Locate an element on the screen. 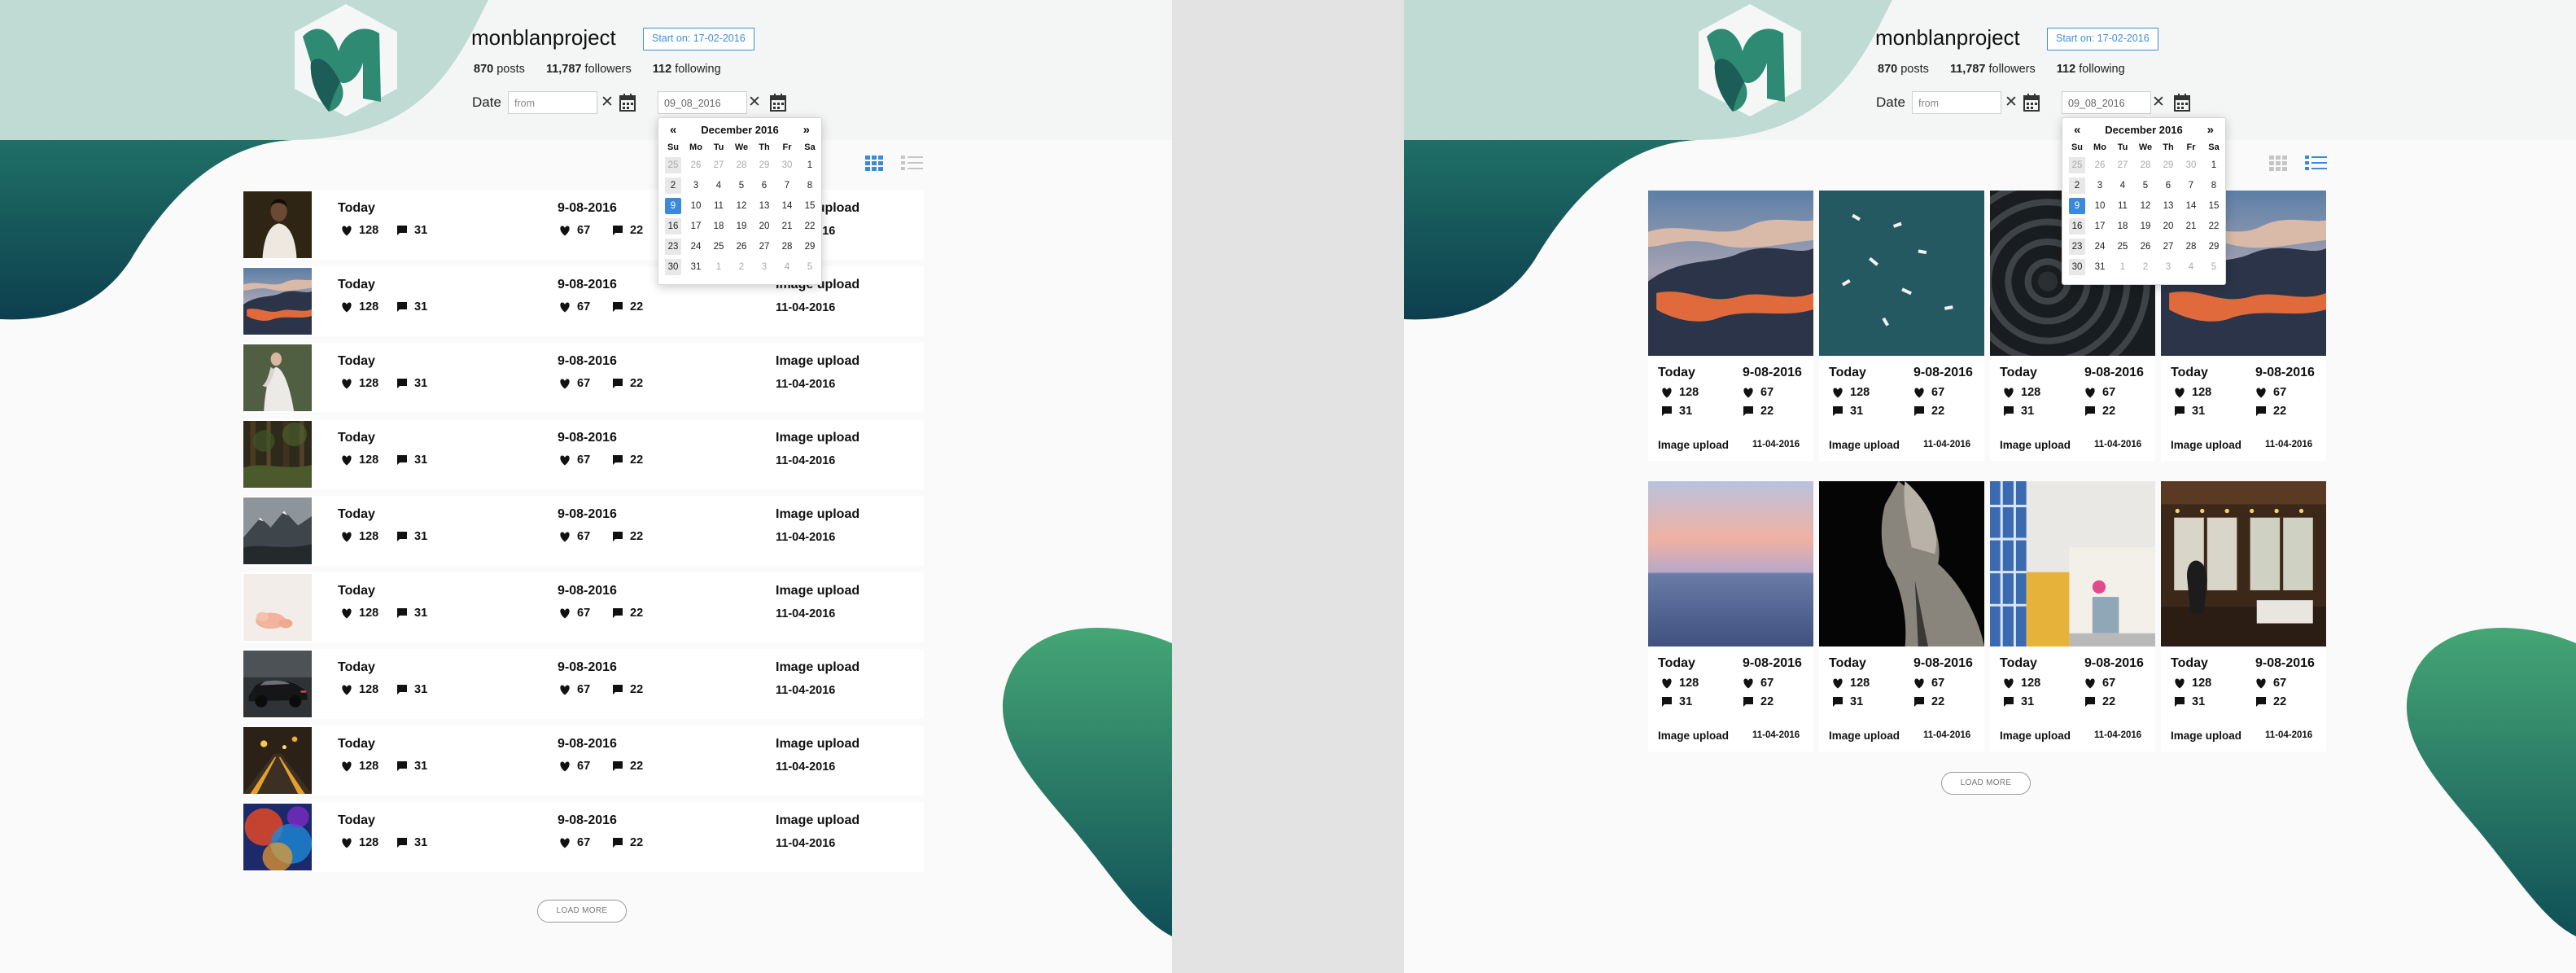 This screenshot has width=2576, height=973. calendar-day: 11 is located at coordinates (719, 206).